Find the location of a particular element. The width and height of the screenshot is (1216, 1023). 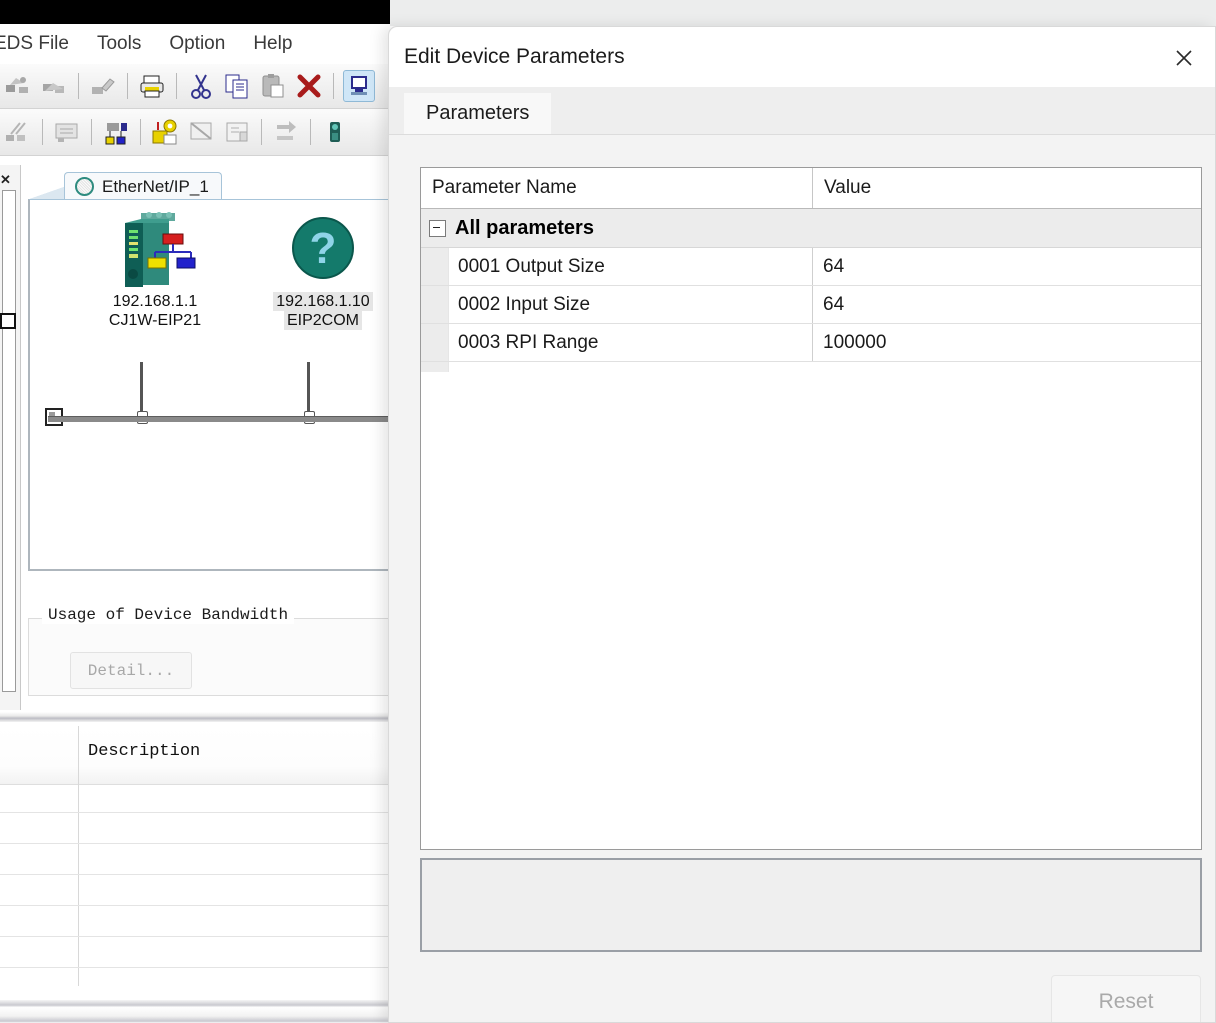

dialog-tab-strip: Parameters is located at coordinates (802, 111).